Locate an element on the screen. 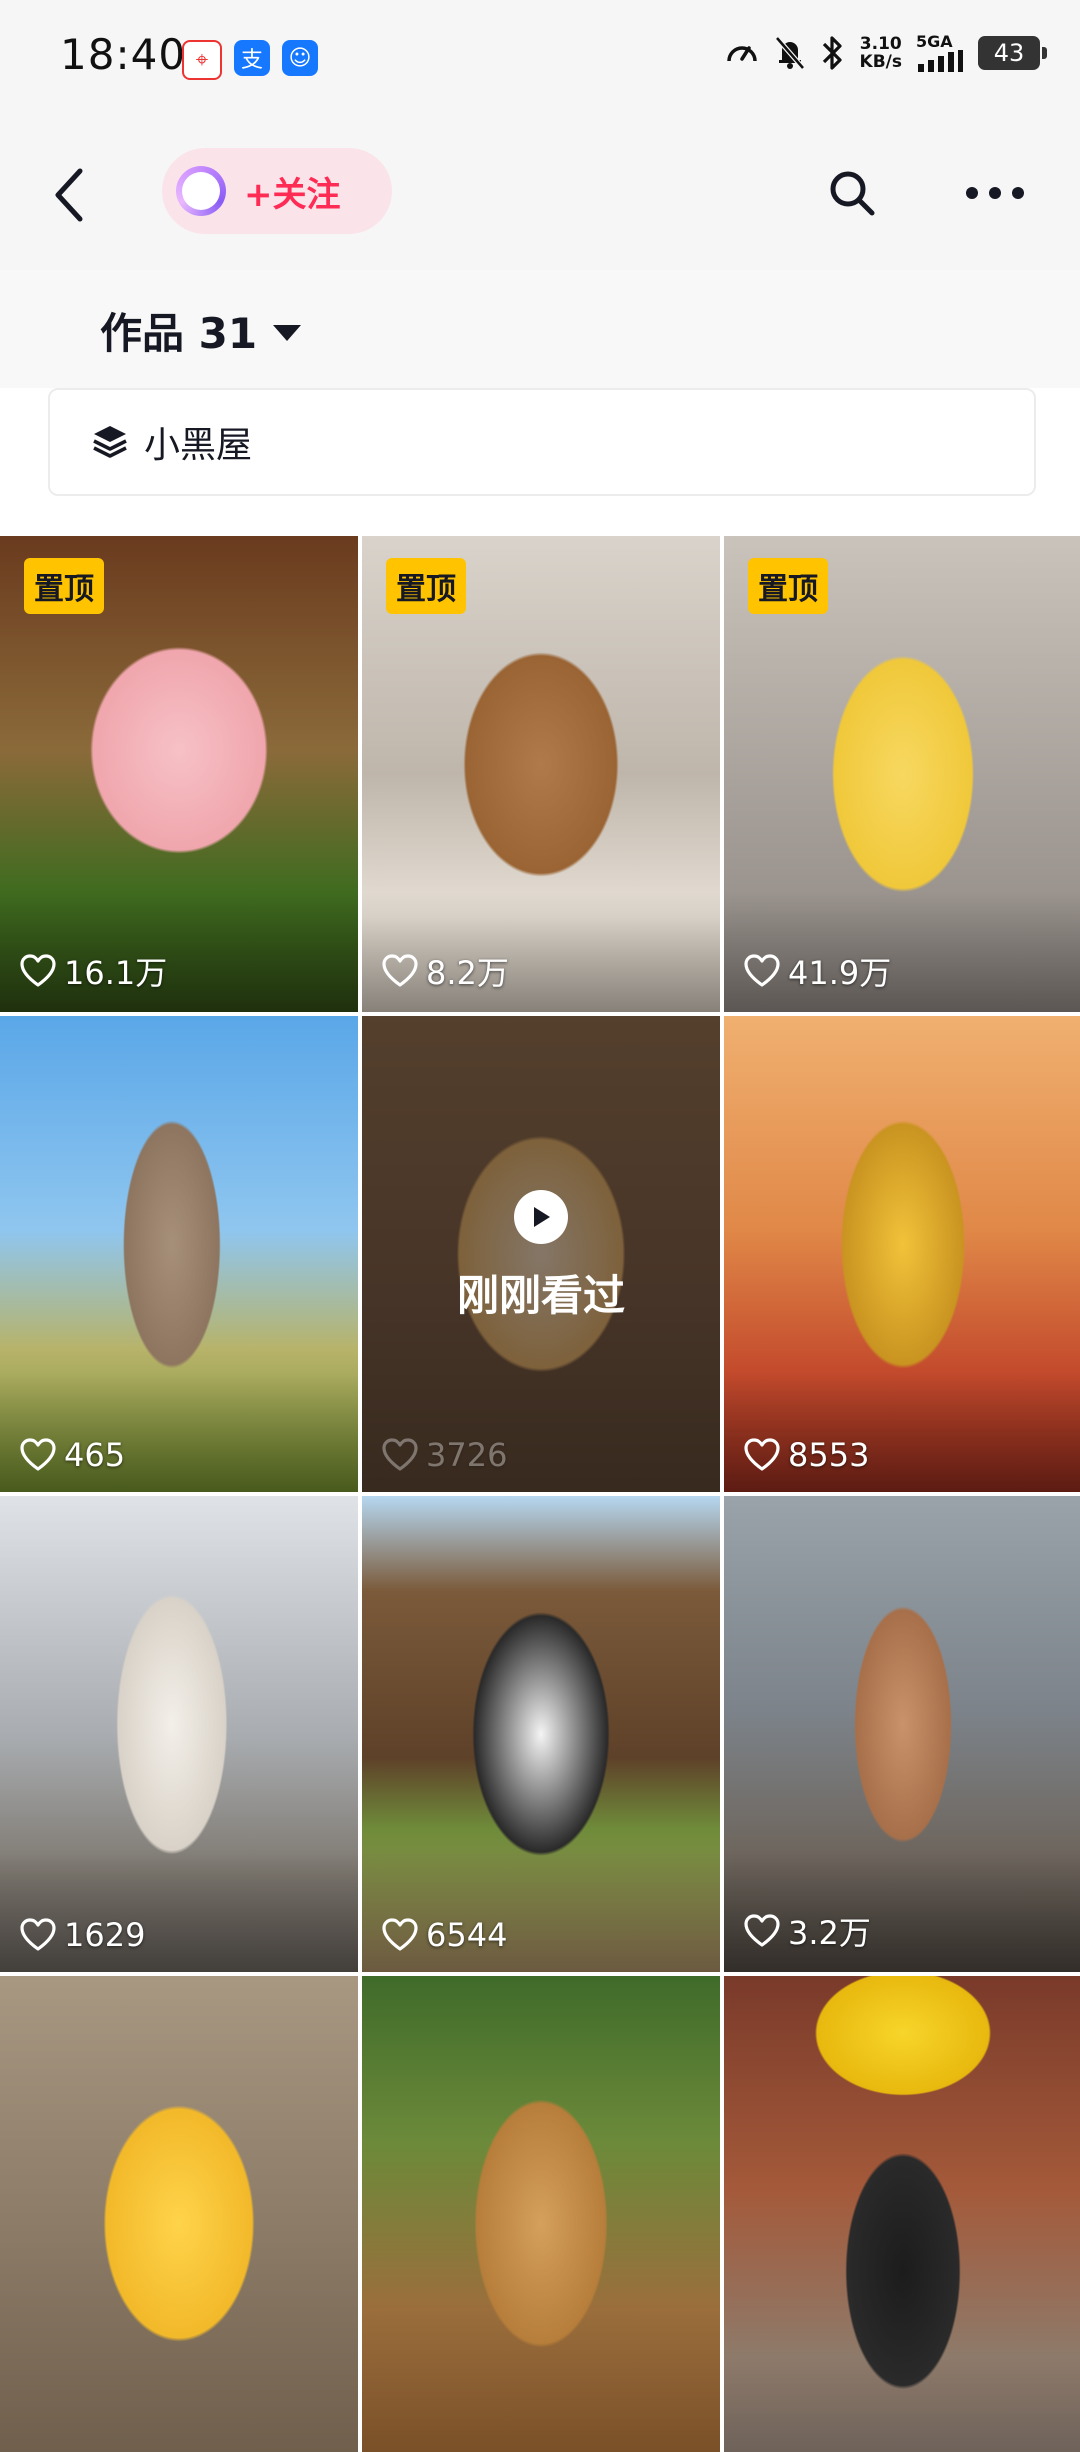 The image size is (1080, 2452). map-app-icon: ⌖ is located at coordinates (202, 60).